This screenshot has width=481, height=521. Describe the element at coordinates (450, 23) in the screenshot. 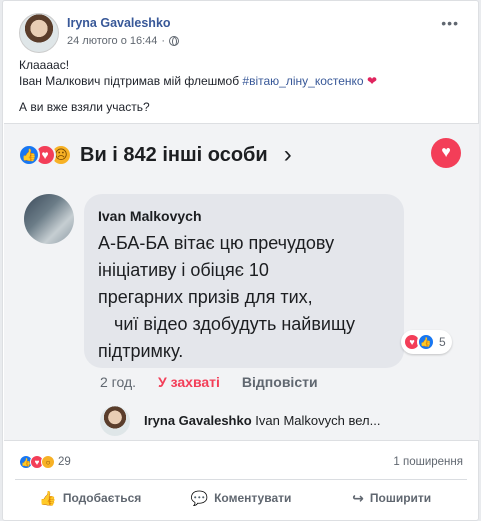

I see `more-options-icon: •••` at that location.